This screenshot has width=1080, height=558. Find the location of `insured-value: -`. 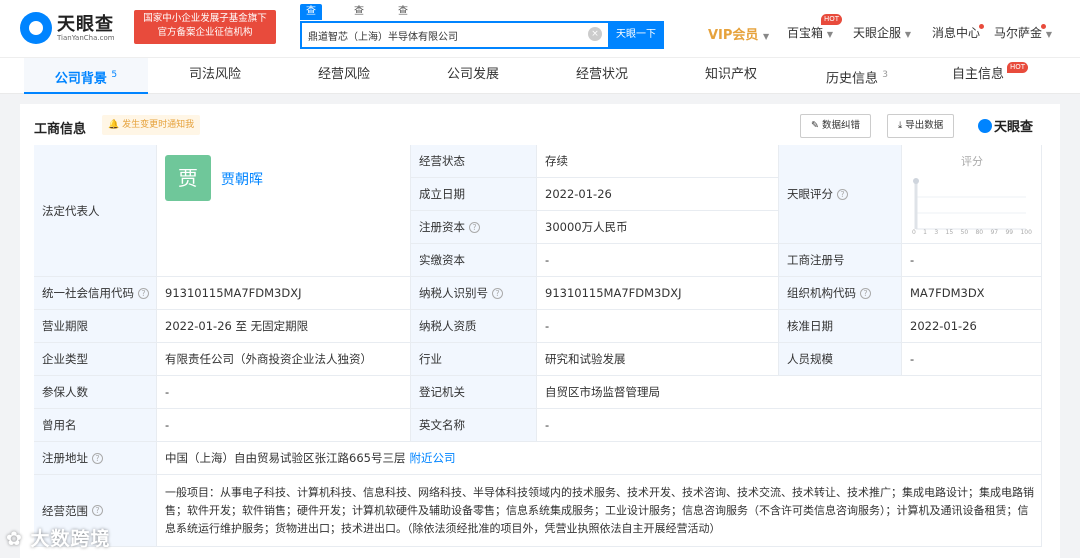

insured-value: - is located at coordinates (284, 392).